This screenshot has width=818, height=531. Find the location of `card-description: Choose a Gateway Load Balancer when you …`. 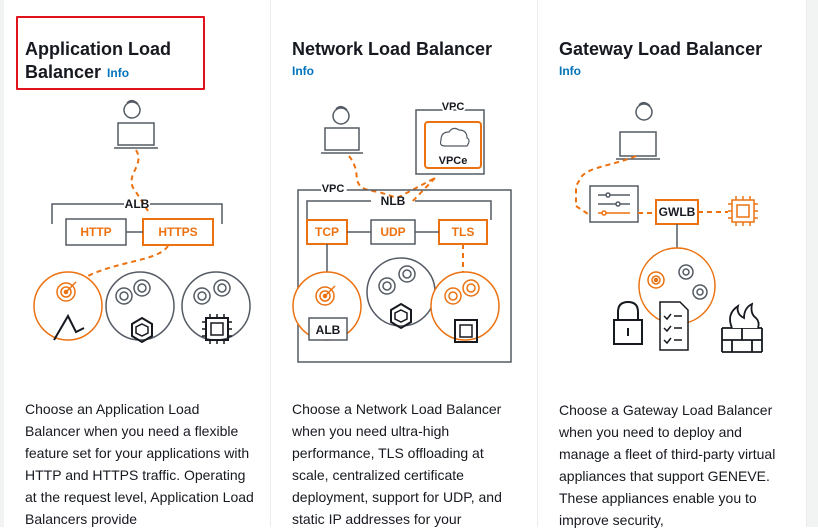

card-description: Choose a Gateway Load Balancer when you … is located at coordinates (667, 465).